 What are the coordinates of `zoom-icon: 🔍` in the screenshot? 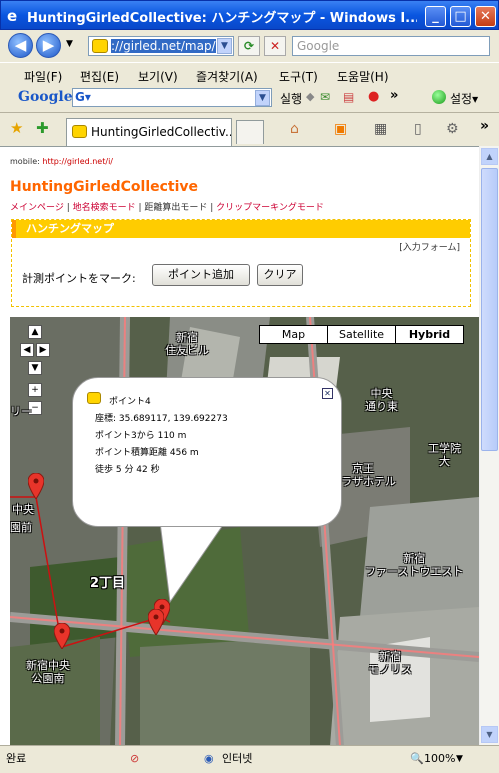 It's located at (417, 760).